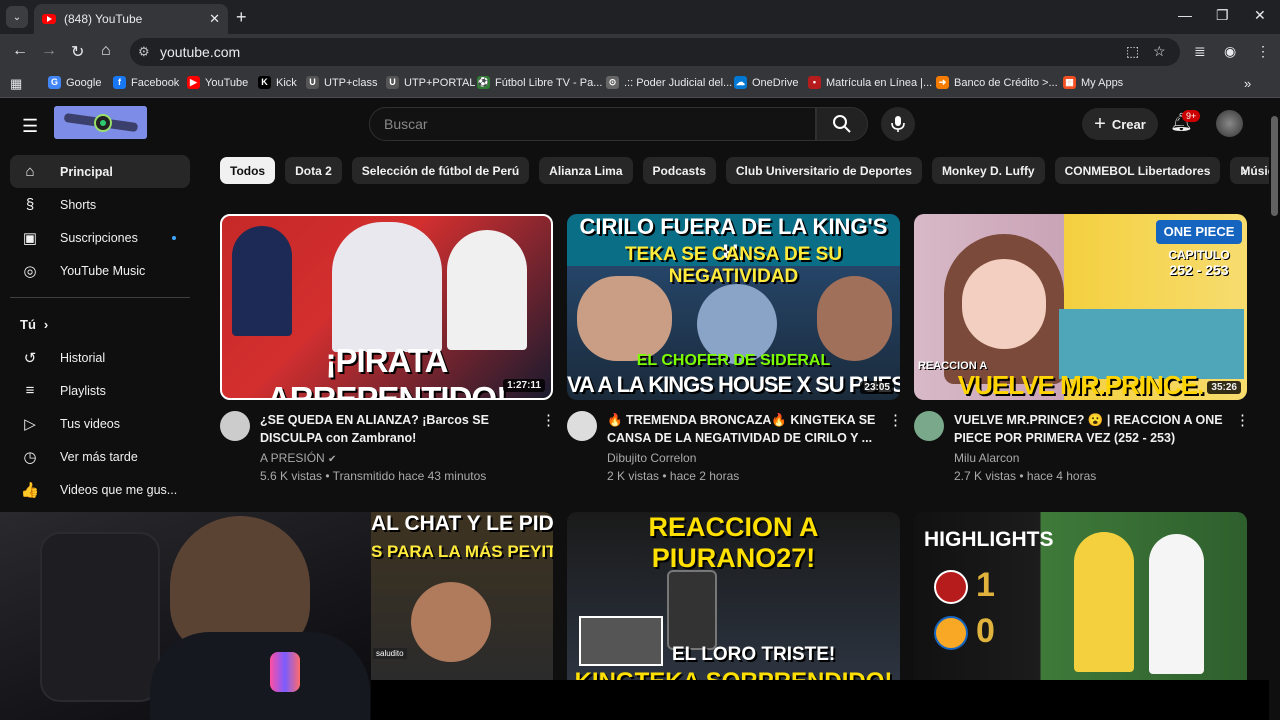 This screenshot has height=720, width=1280. I want to click on site-info-icon: ⚙, so click(144, 52).